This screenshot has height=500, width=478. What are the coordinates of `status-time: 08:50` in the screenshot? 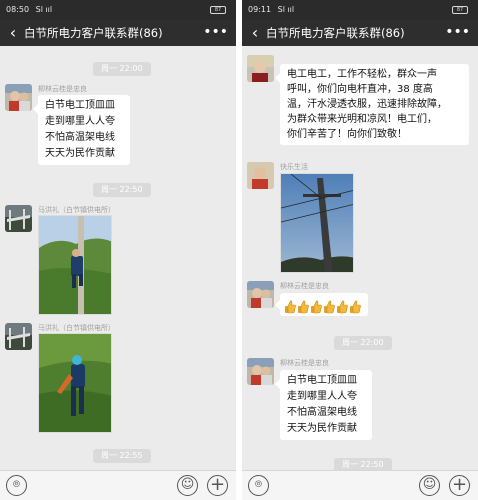 It's located at (18, 9).